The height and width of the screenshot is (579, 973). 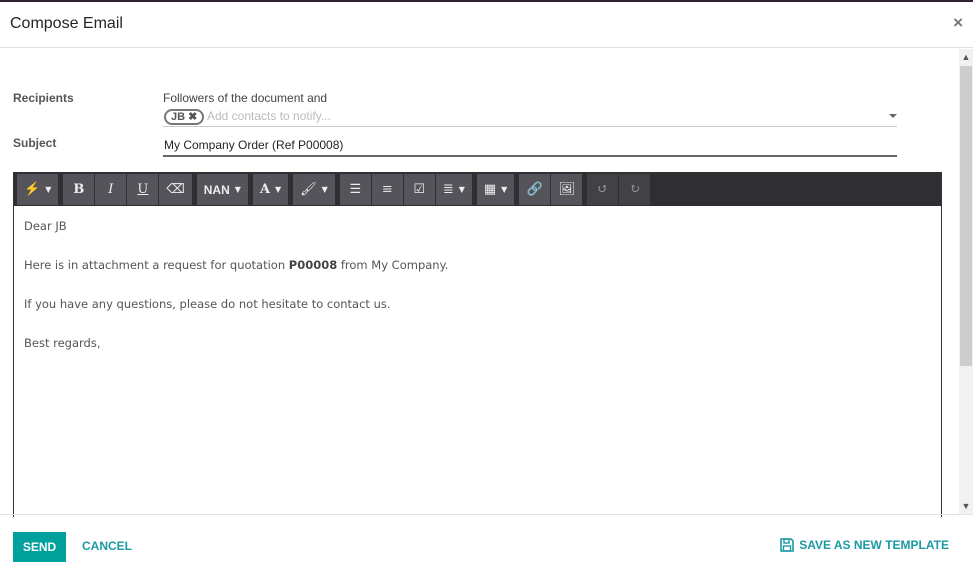 I want to click on numbered-list-button: ≡, so click(x=387, y=189).